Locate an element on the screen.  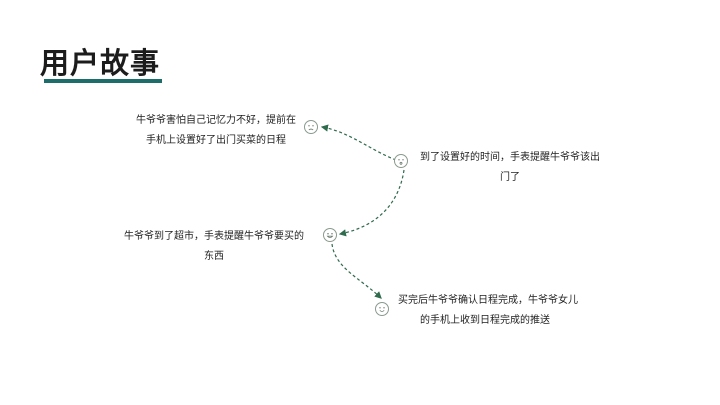
step-4-text: 买完后牛爷爷确认日程完成，牛爷爷女儿 的手机上收到日程完成的推送 is located at coordinates (488, 311).